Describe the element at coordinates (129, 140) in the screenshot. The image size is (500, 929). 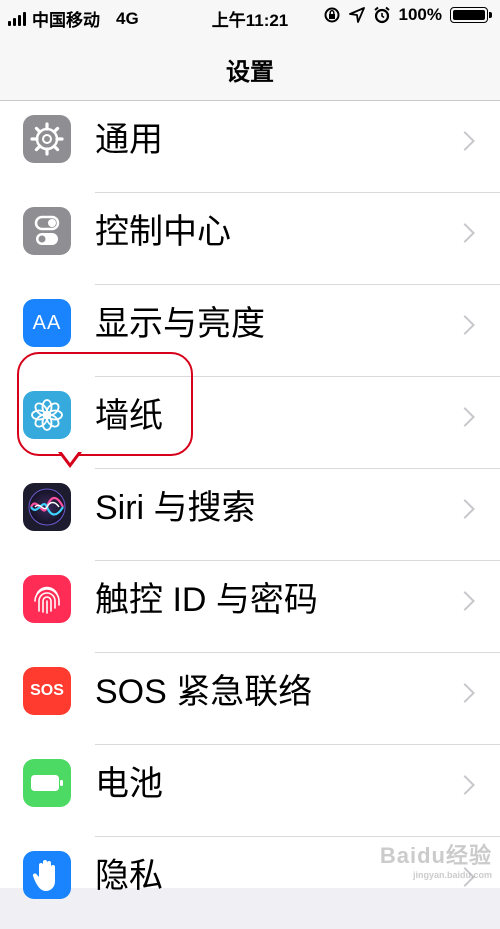
I see `settings-row-label: 通用` at that location.